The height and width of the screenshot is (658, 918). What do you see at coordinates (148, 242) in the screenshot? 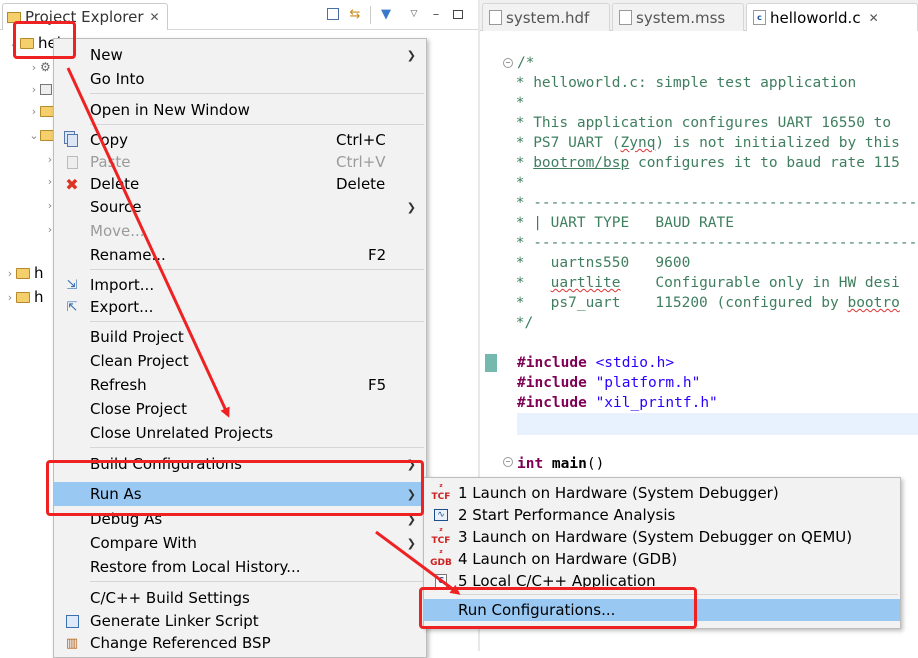
I see `arrow-to-close-unrelated` at bounding box center [148, 242].